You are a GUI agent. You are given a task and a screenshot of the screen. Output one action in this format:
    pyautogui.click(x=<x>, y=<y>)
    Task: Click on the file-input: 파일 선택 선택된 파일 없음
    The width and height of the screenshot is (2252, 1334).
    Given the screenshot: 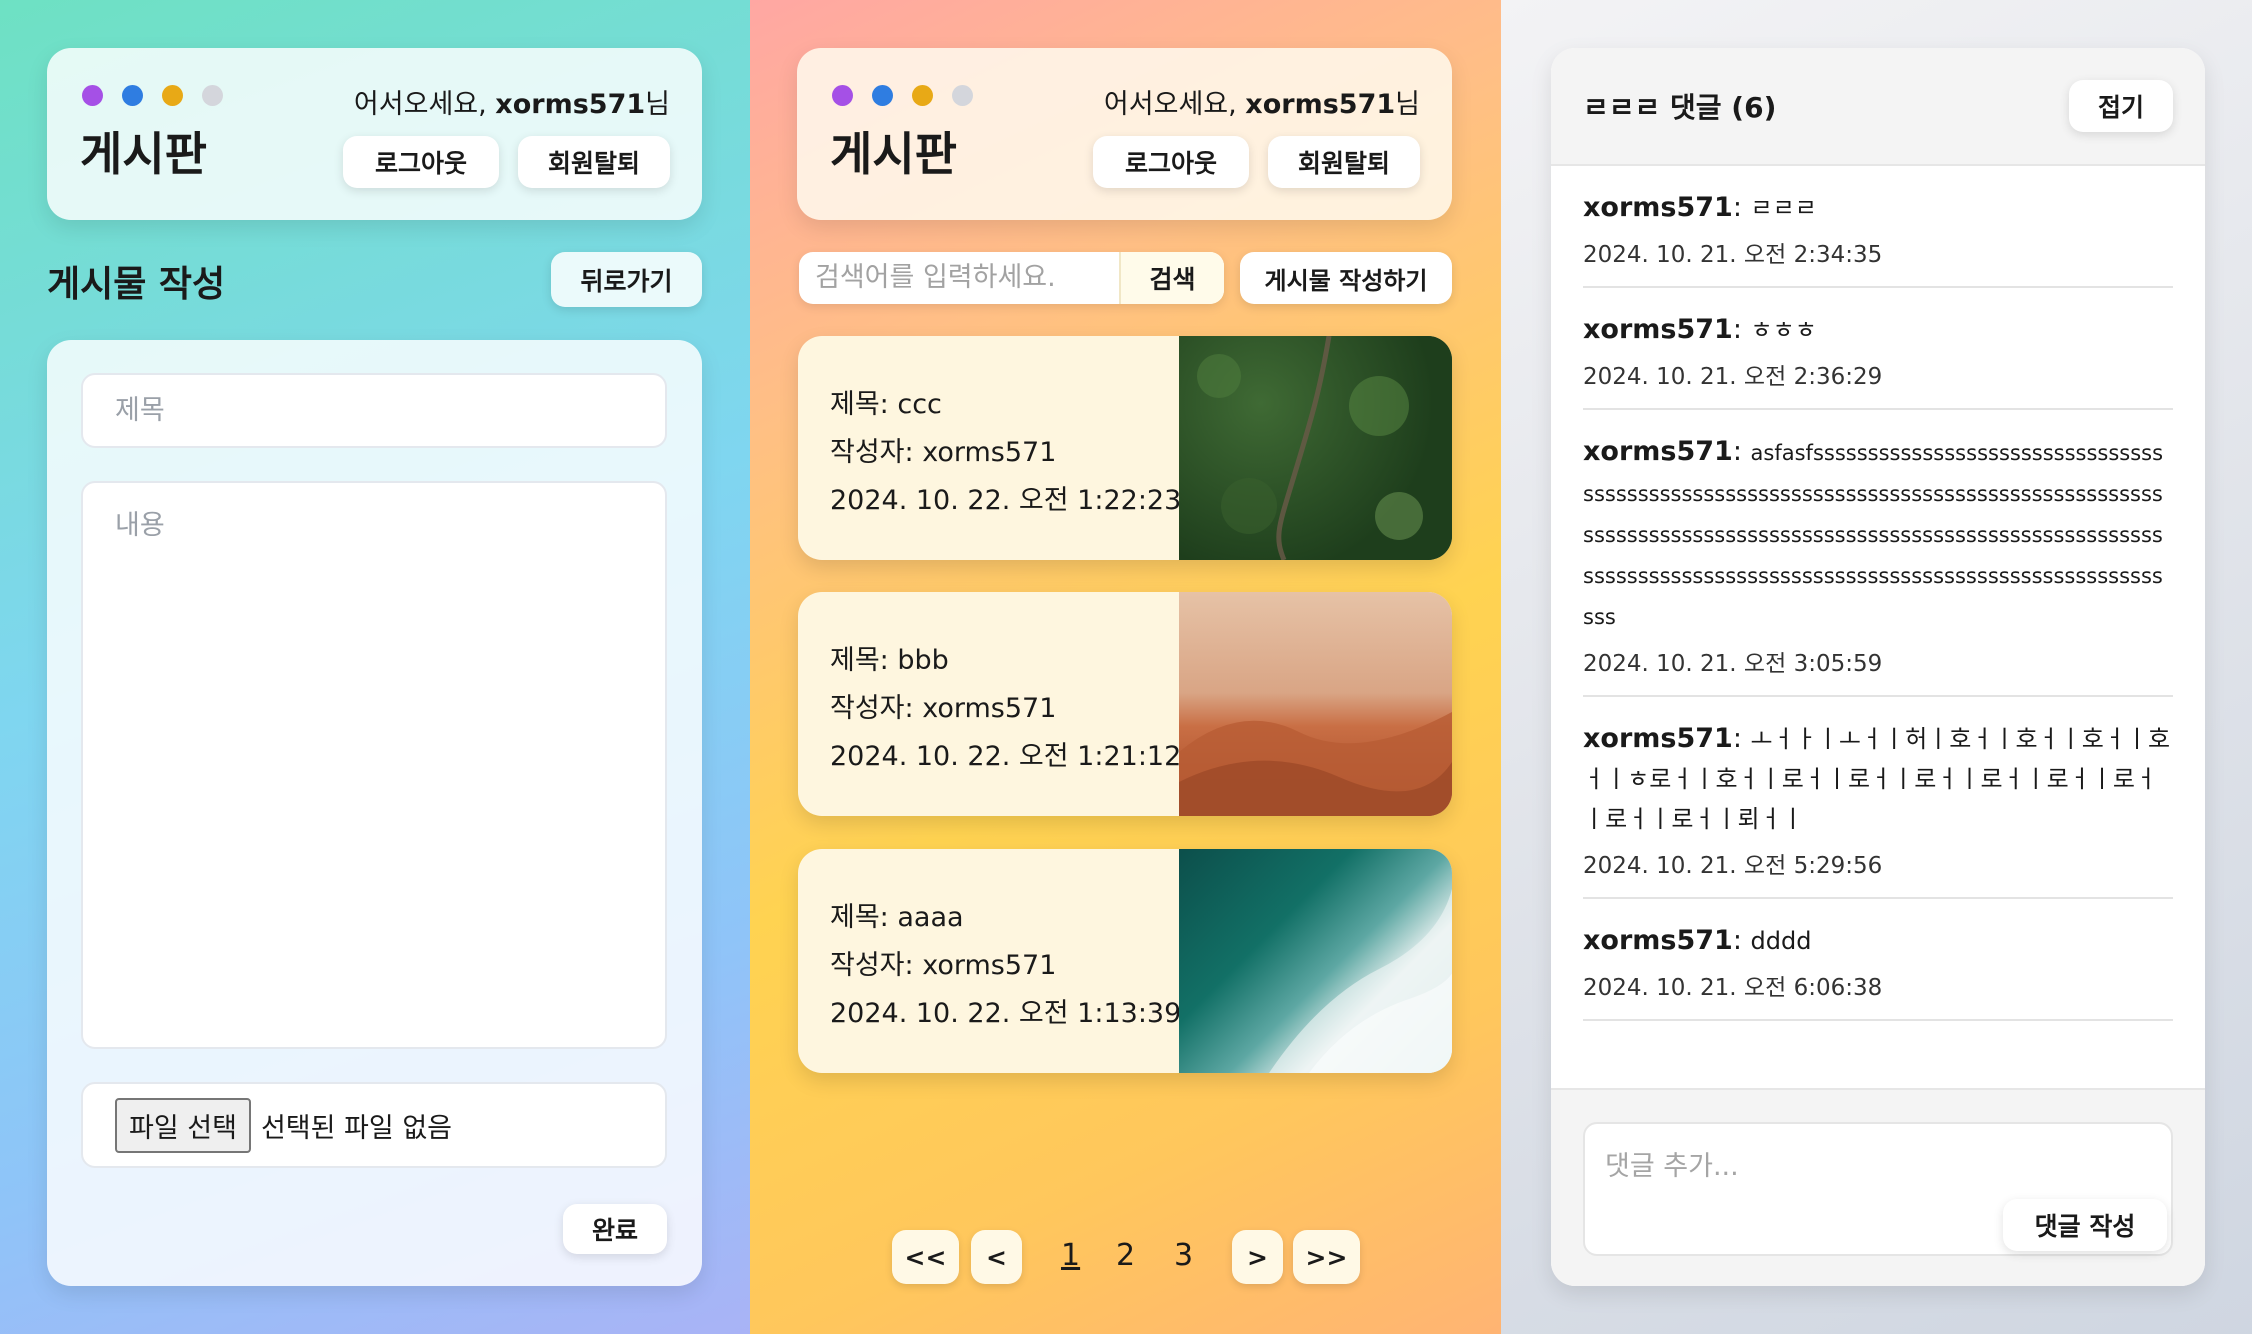 What is the action you would take?
    pyautogui.click(x=374, y=1125)
    